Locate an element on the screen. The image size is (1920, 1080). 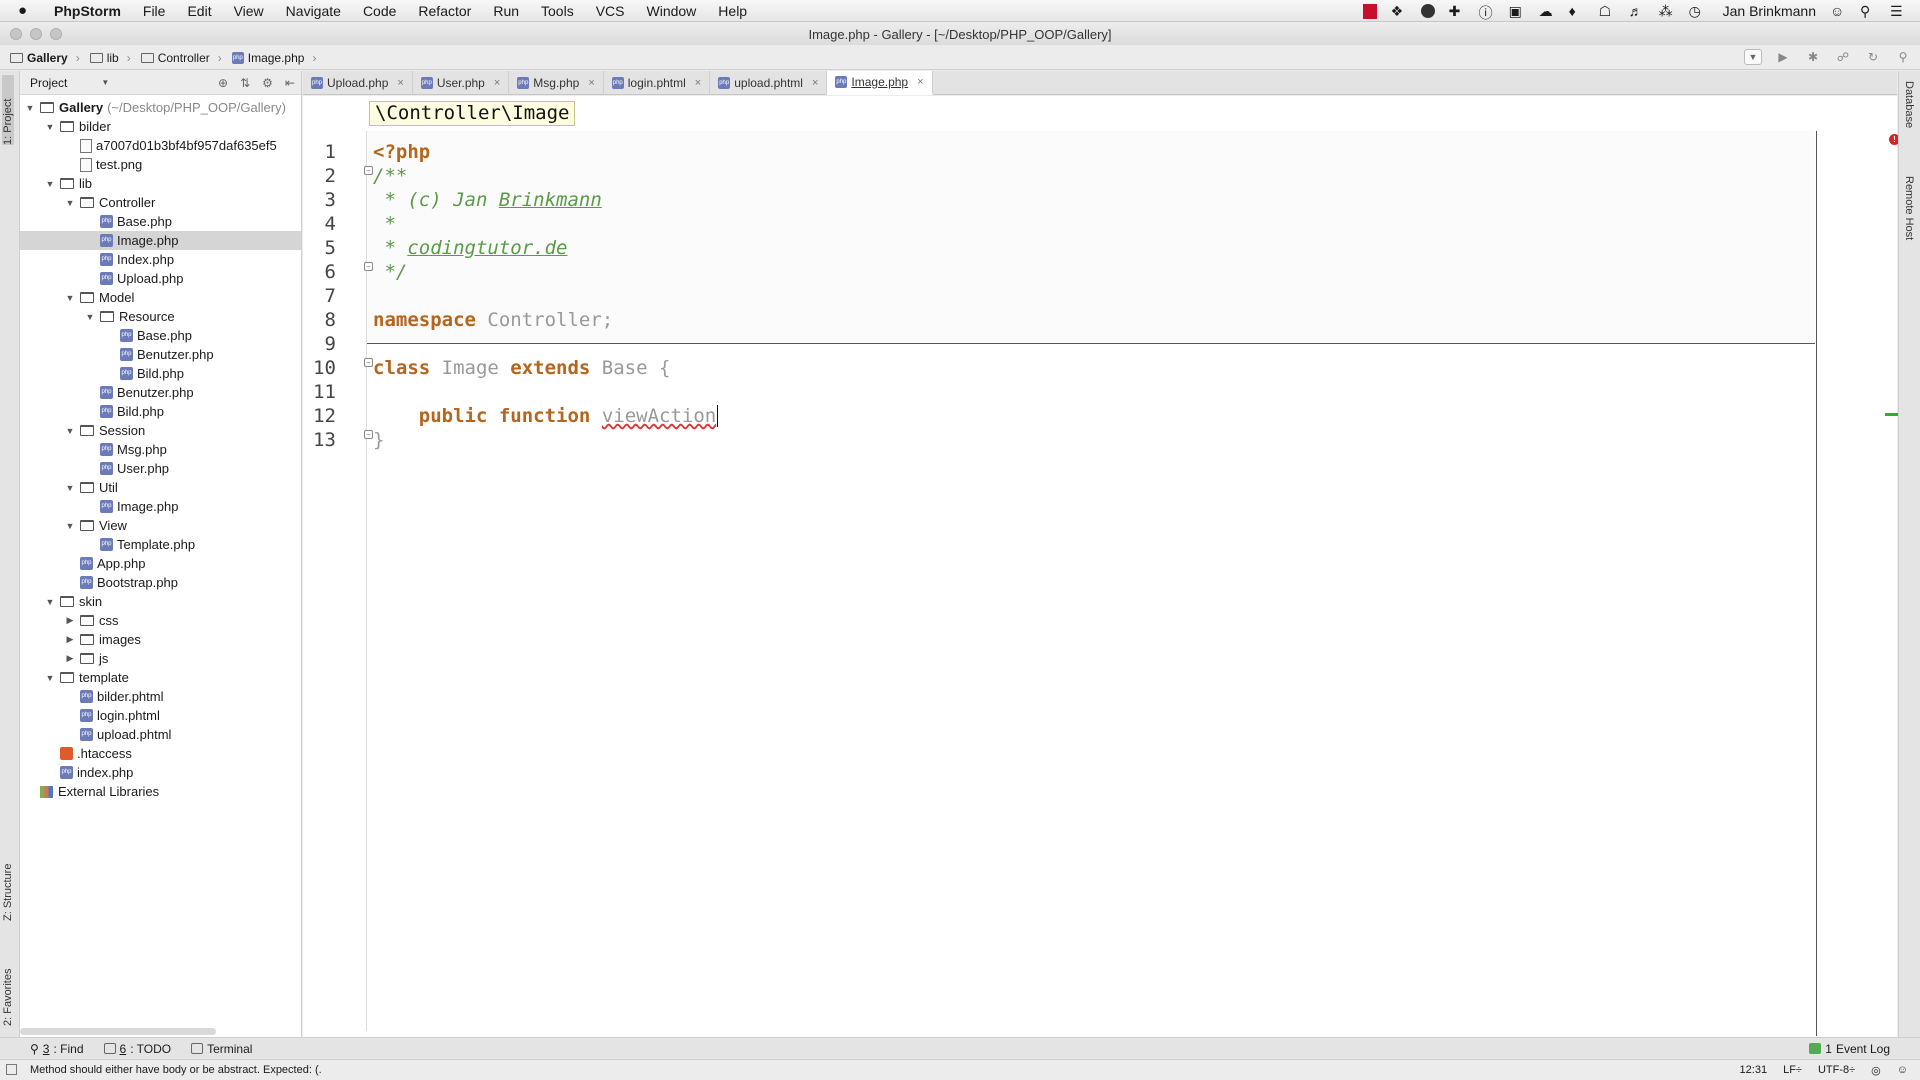
volume-icon: ♬ is located at coordinates (1637, 11).